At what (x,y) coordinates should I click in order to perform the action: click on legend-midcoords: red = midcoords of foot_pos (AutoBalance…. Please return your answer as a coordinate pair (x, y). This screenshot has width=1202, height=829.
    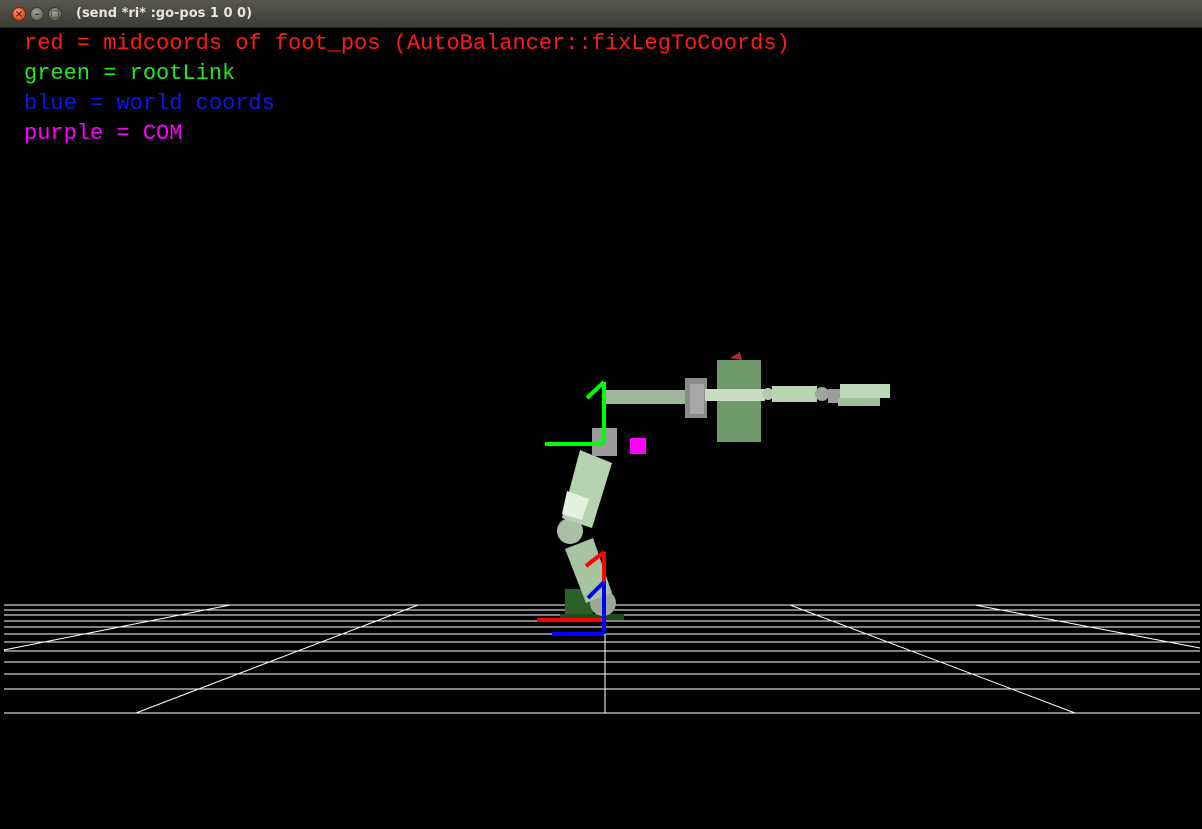
    Looking at the image, I should click on (407, 43).